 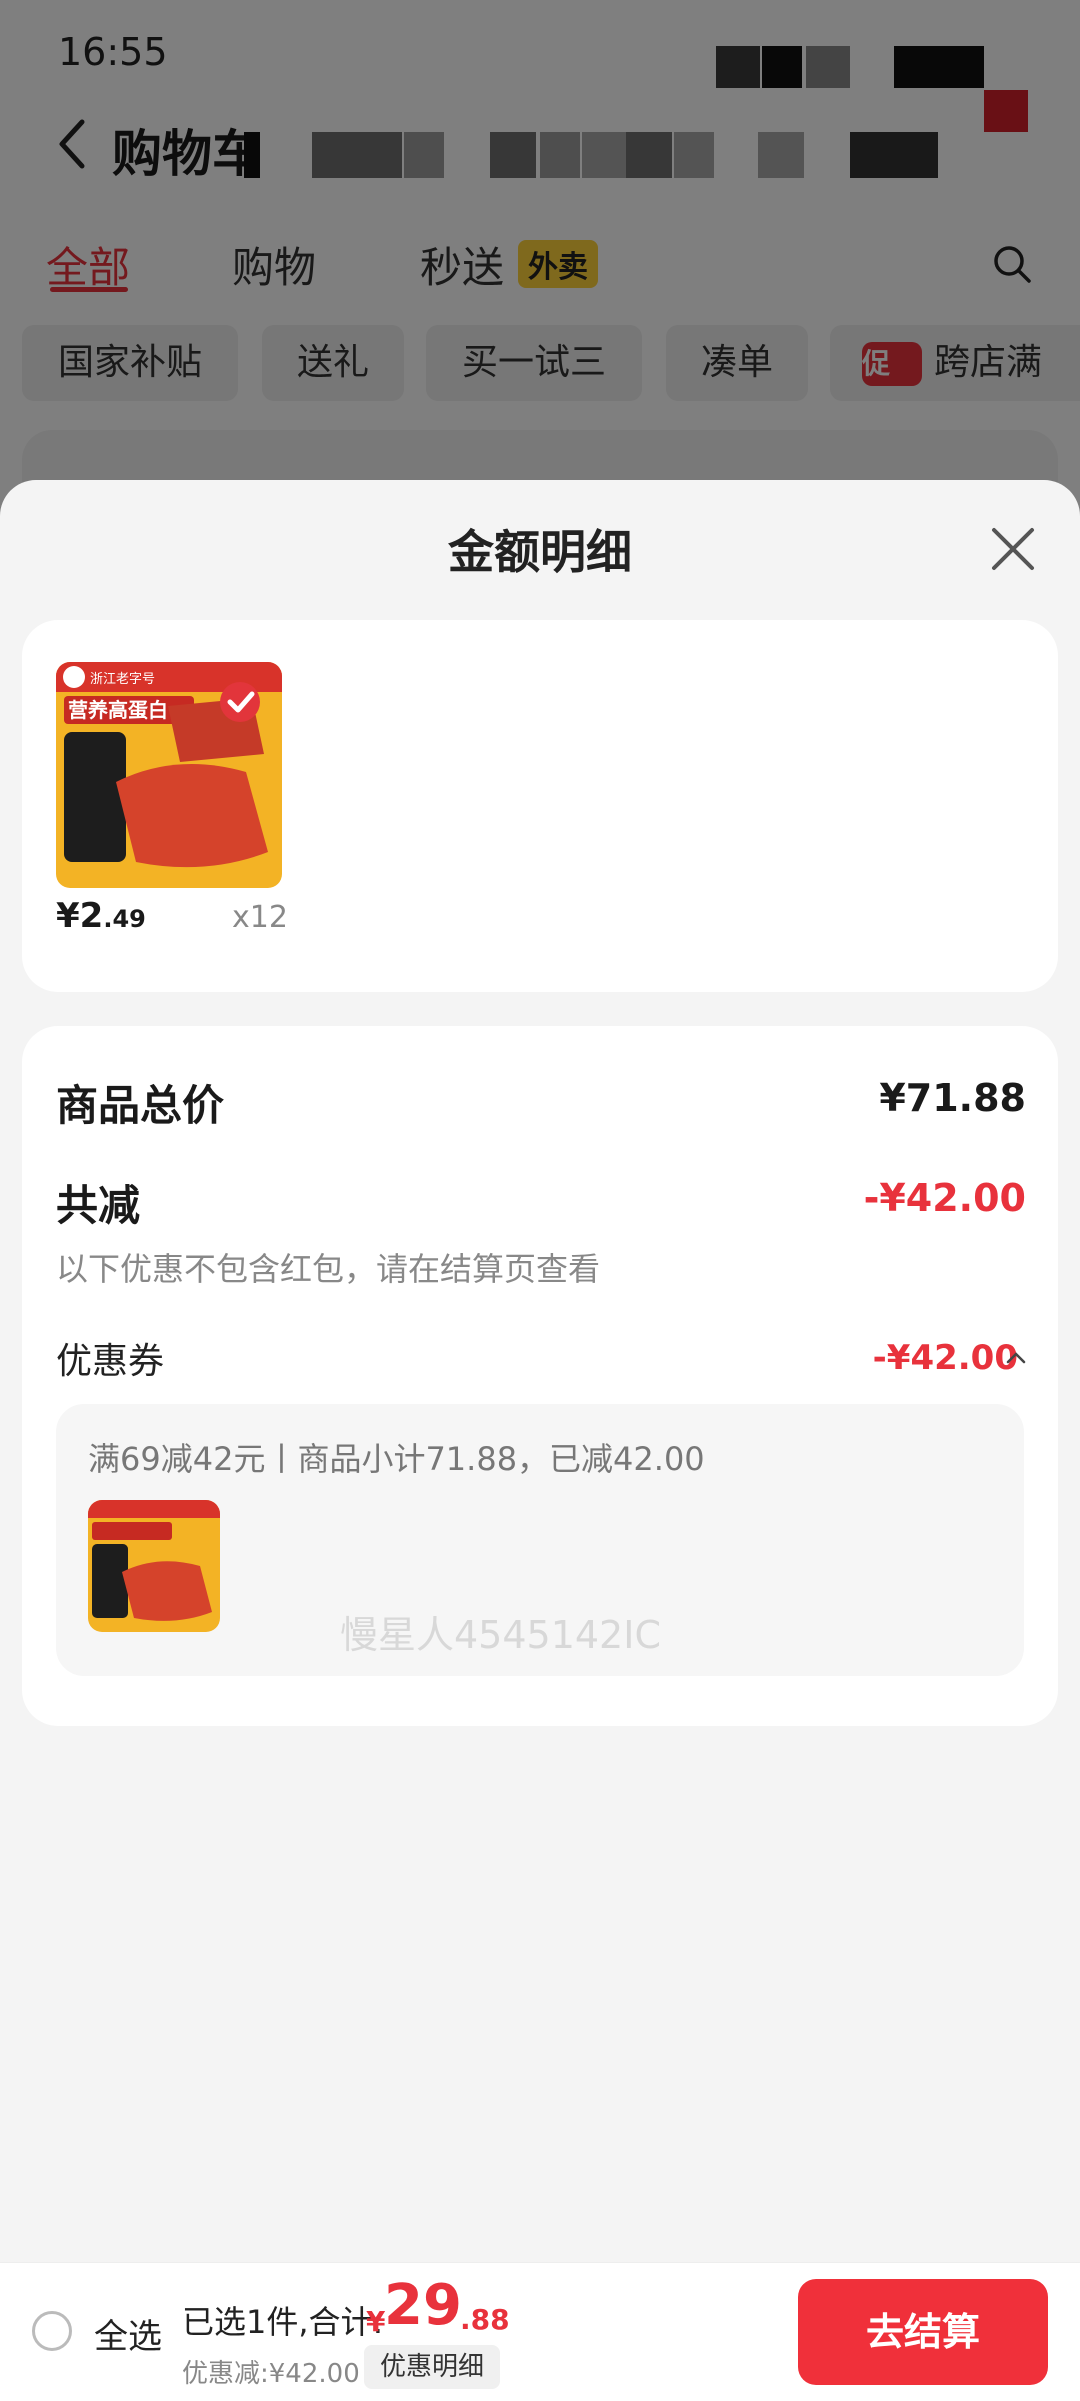 What do you see at coordinates (923, 2332) in the screenshot?
I see `checkout-button: 去结算` at bounding box center [923, 2332].